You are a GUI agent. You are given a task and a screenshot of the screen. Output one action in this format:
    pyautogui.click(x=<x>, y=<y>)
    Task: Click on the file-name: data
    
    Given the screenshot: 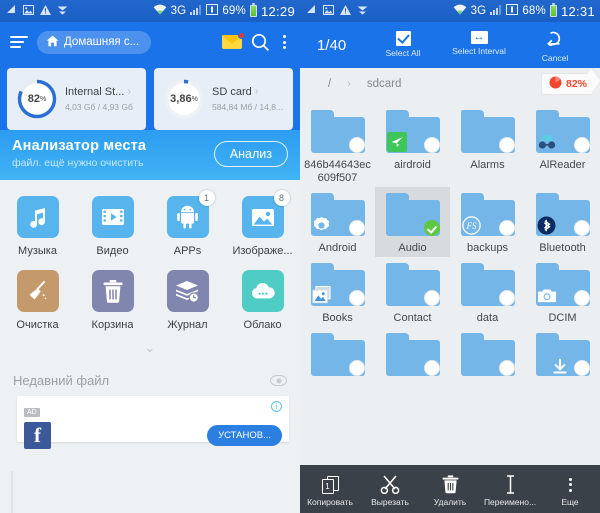 What is the action you would take?
    pyautogui.click(x=487, y=318)
    